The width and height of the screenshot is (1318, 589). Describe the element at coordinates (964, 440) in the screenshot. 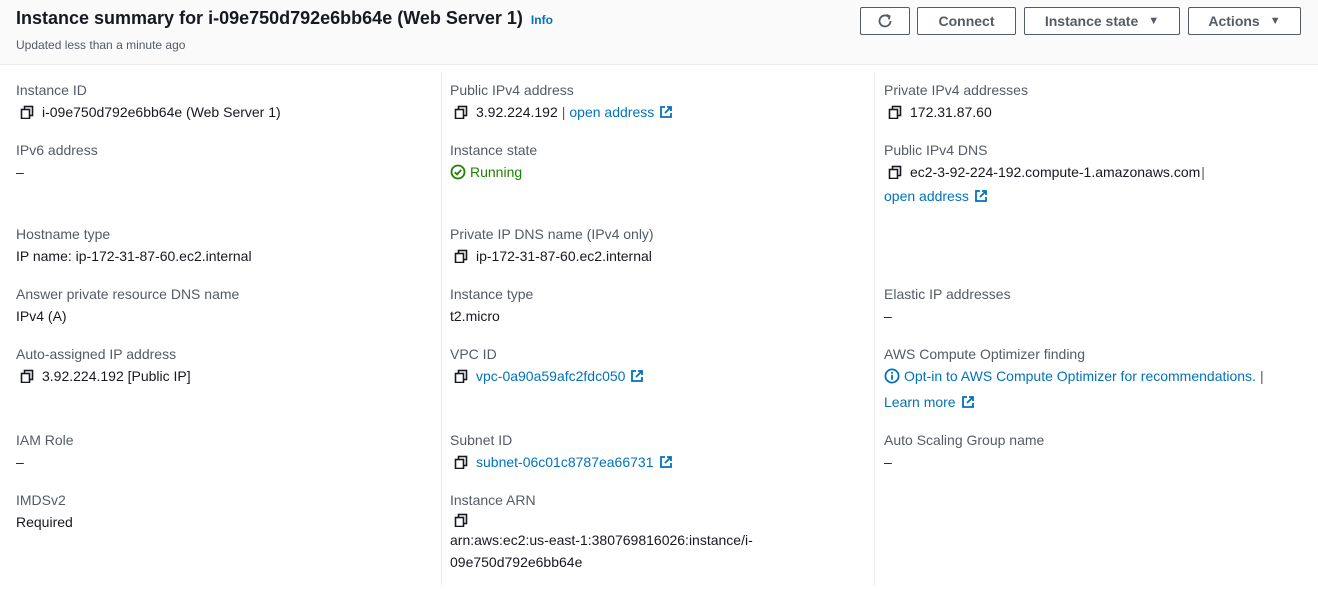

I see `field-label: Auto Scaling Group name` at that location.